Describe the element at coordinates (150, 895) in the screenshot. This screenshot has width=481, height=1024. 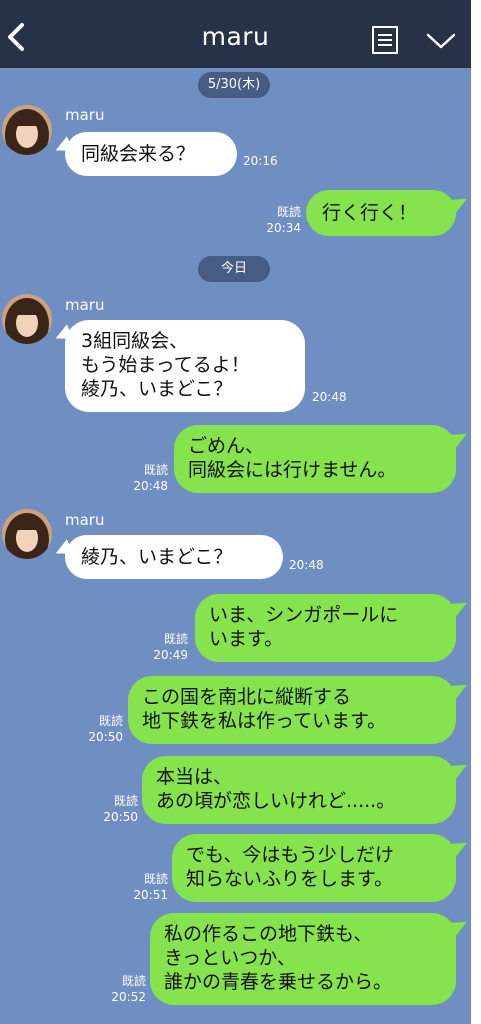
I see `message-time: 20:51` at that location.